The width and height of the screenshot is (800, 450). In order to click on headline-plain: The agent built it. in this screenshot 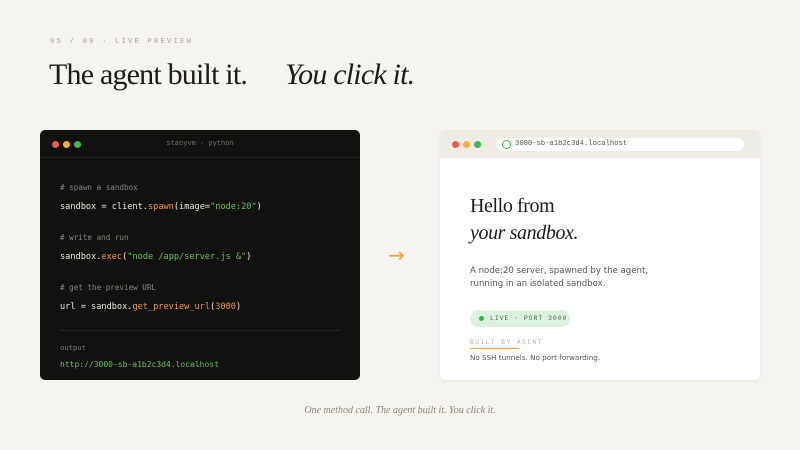, I will do `click(148, 74)`.